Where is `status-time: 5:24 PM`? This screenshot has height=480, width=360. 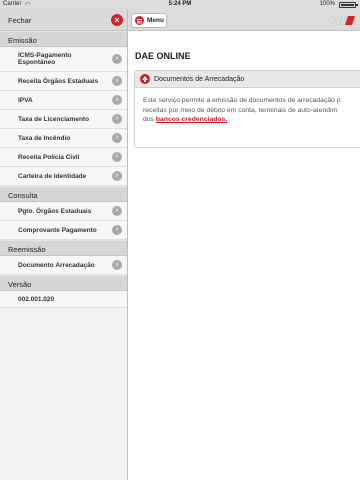
status-time: 5:24 PM is located at coordinates (180, 4).